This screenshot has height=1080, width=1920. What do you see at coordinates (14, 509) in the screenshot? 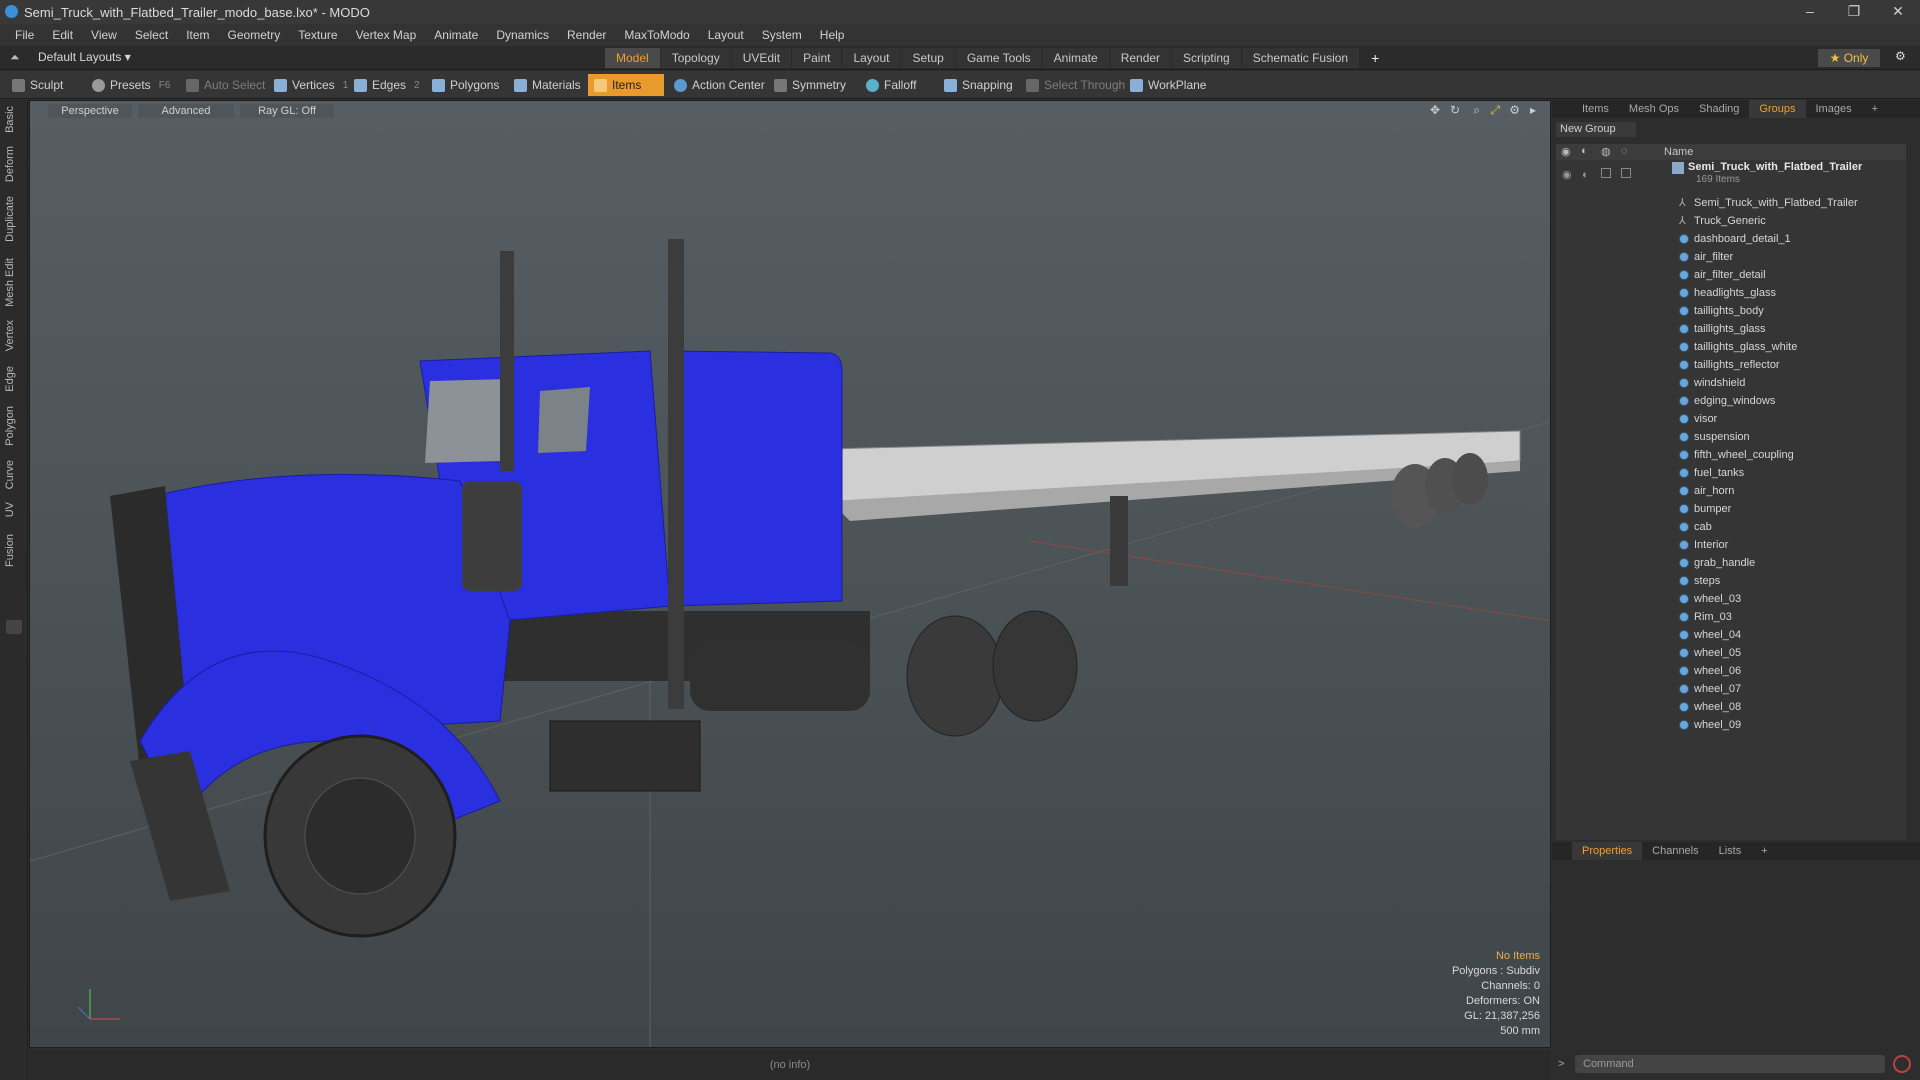
I see `left-tab-uv: UV` at bounding box center [14, 509].